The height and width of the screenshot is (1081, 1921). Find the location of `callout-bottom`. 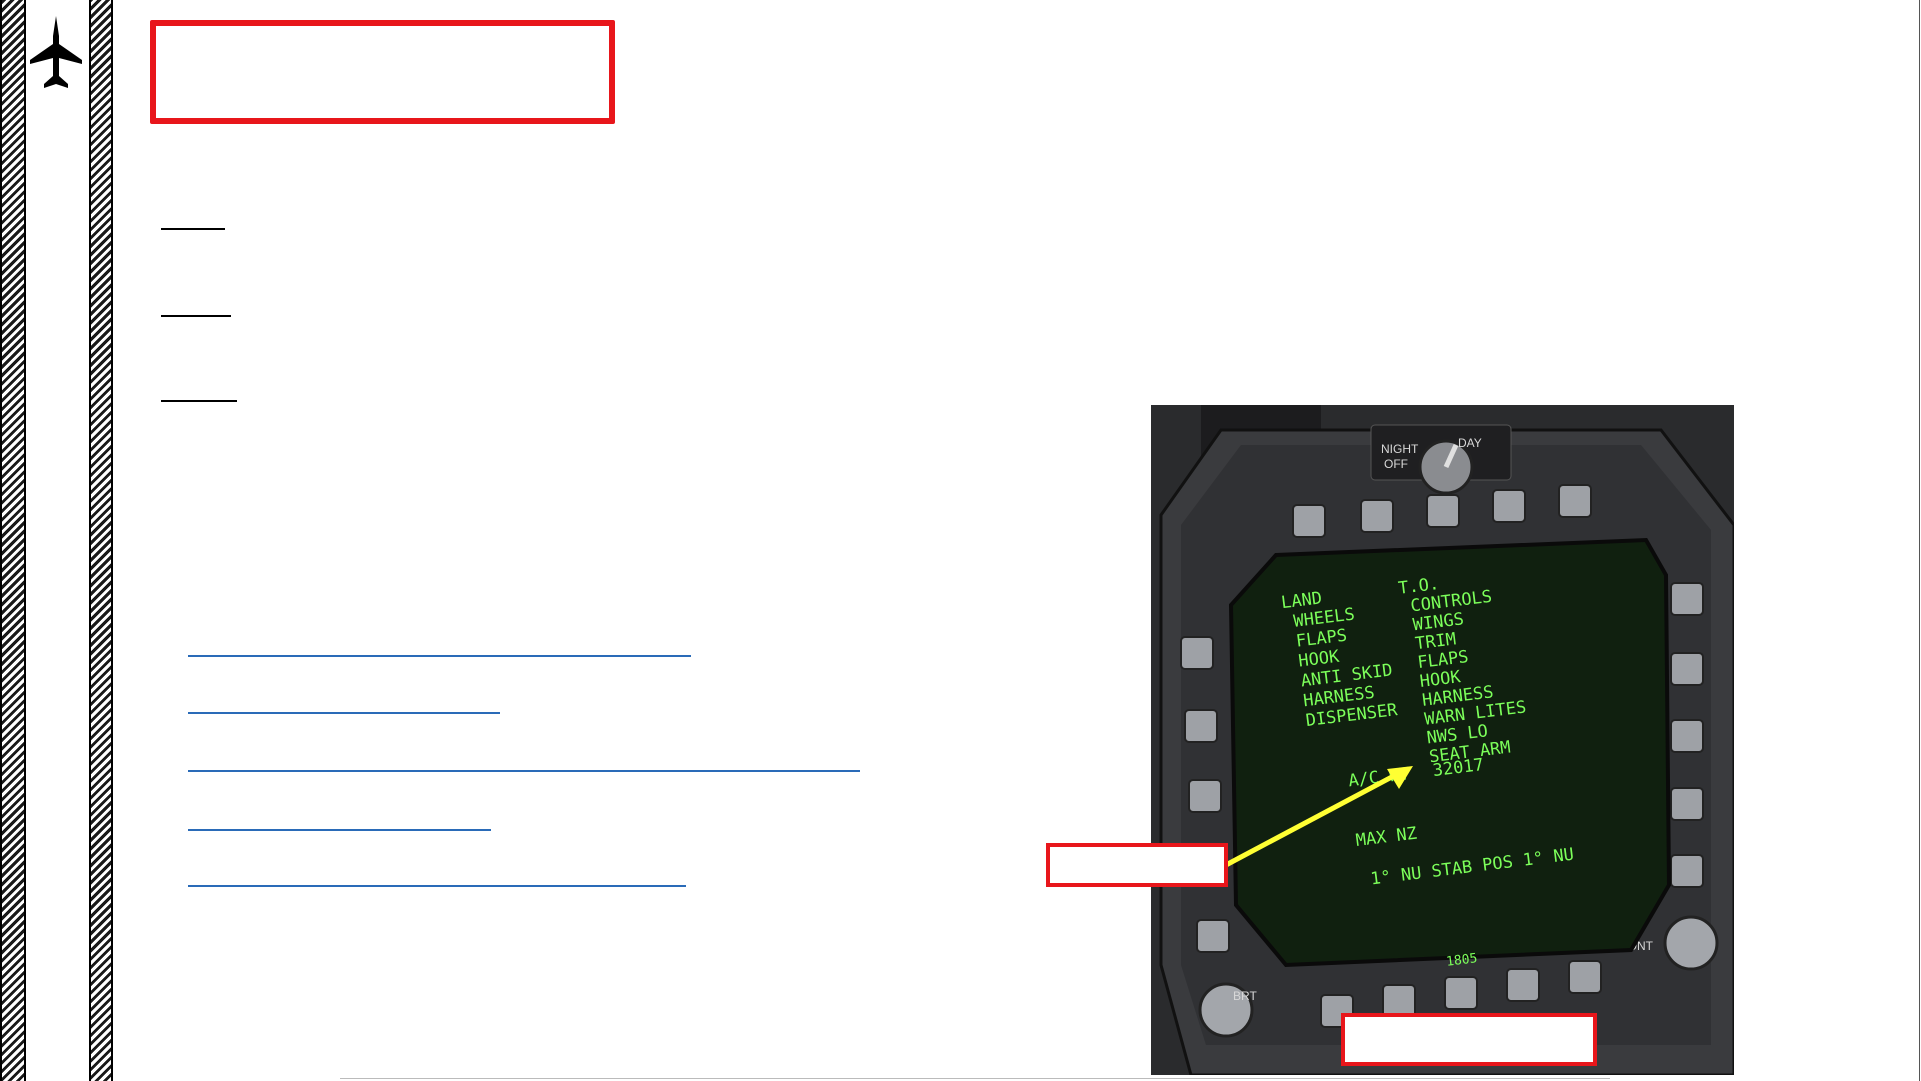

callout-bottom is located at coordinates (1469, 1039).